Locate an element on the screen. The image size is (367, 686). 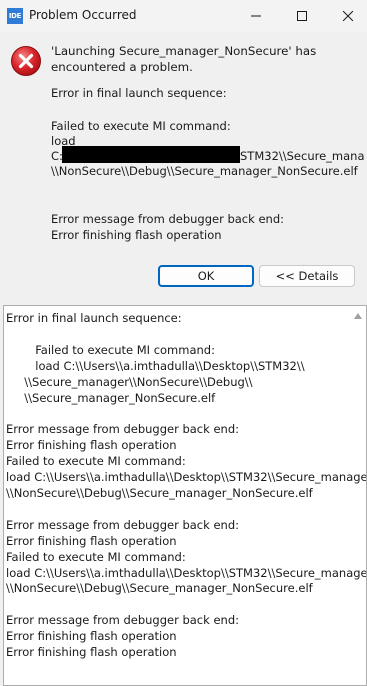
minimize-icon is located at coordinates (256, 16).